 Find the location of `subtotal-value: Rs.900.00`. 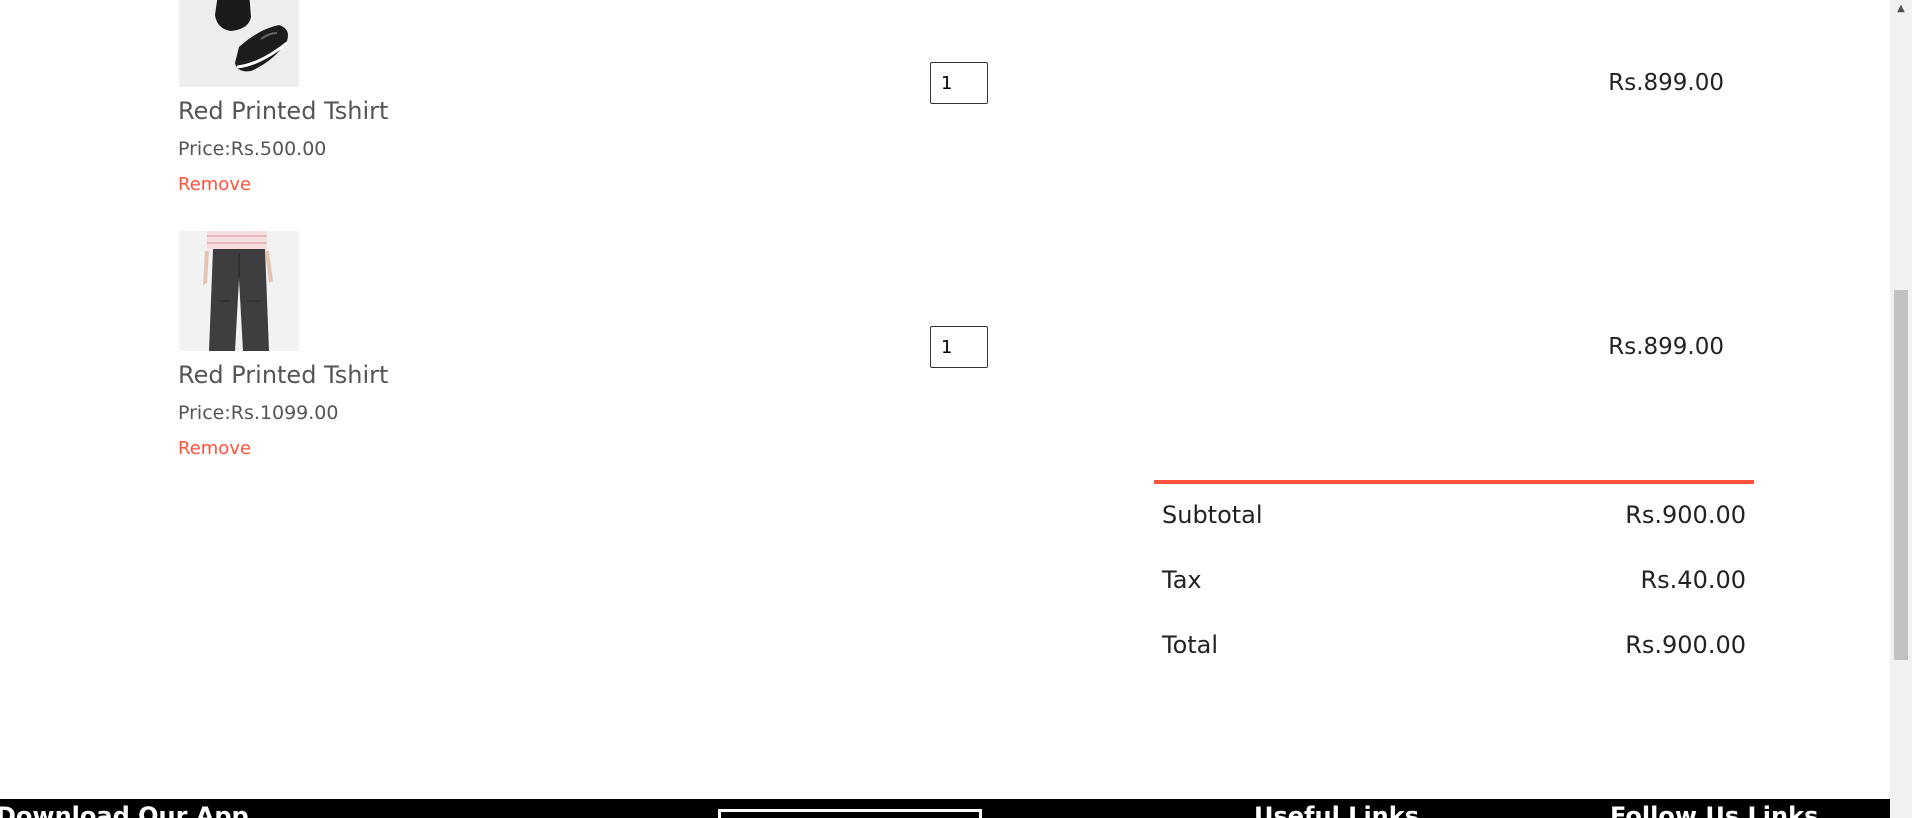

subtotal-value: Rs.900.00 is located at coordinates (1685, 515).